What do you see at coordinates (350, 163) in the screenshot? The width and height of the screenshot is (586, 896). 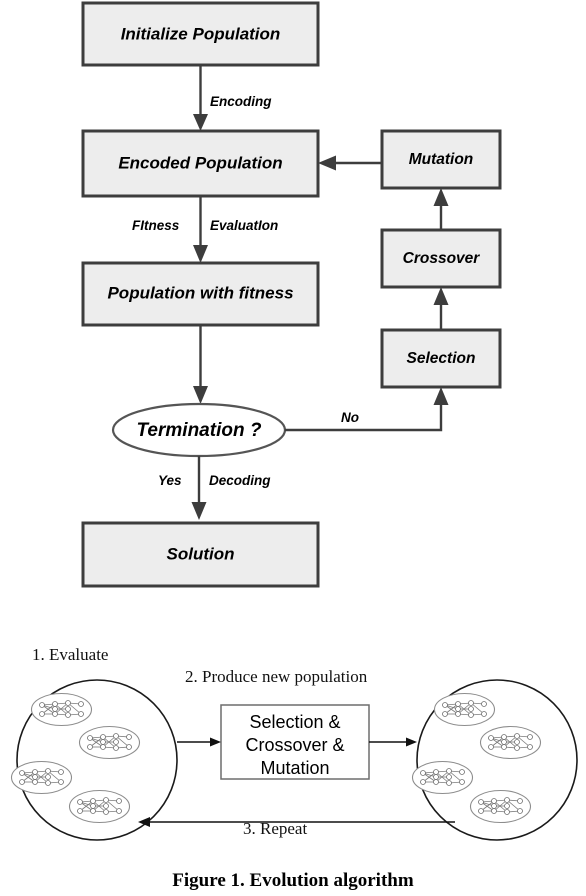 I see `edge-mutation-to-encoded` at bounding box center [350, 163].